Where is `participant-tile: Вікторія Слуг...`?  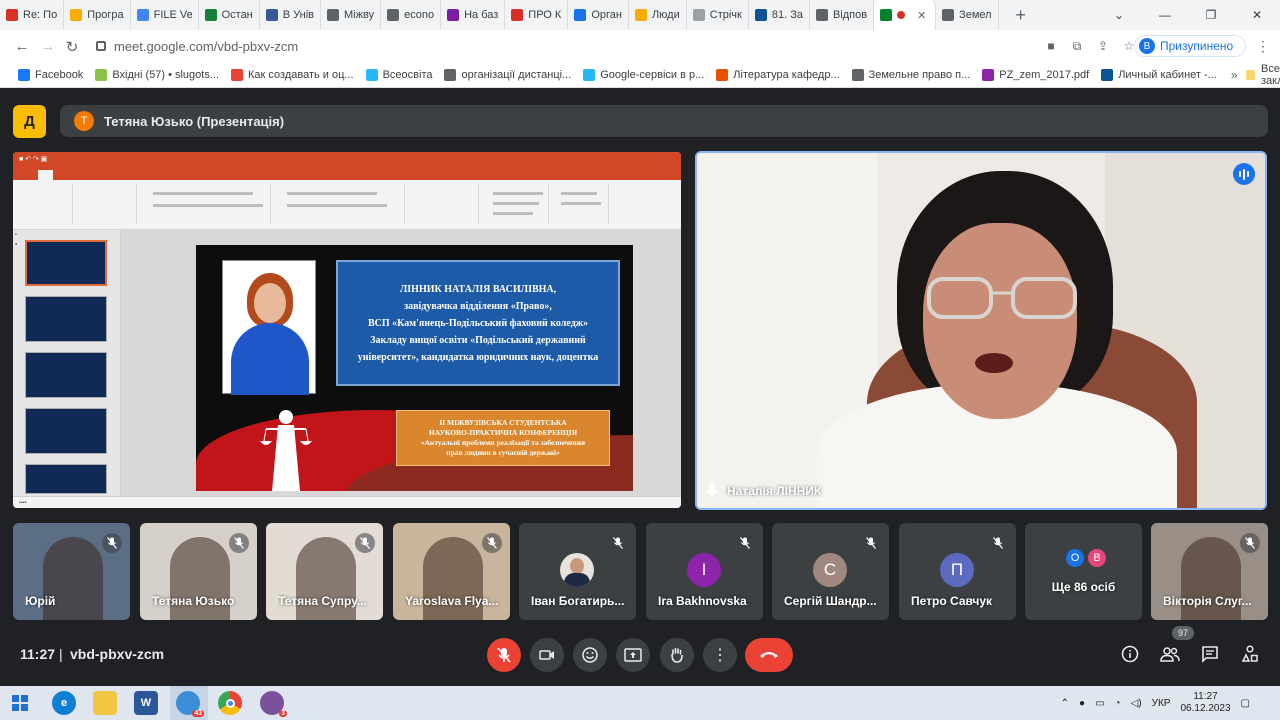 participant-tile: Вікторія Слуг... is located at coordinates (1209, 571).